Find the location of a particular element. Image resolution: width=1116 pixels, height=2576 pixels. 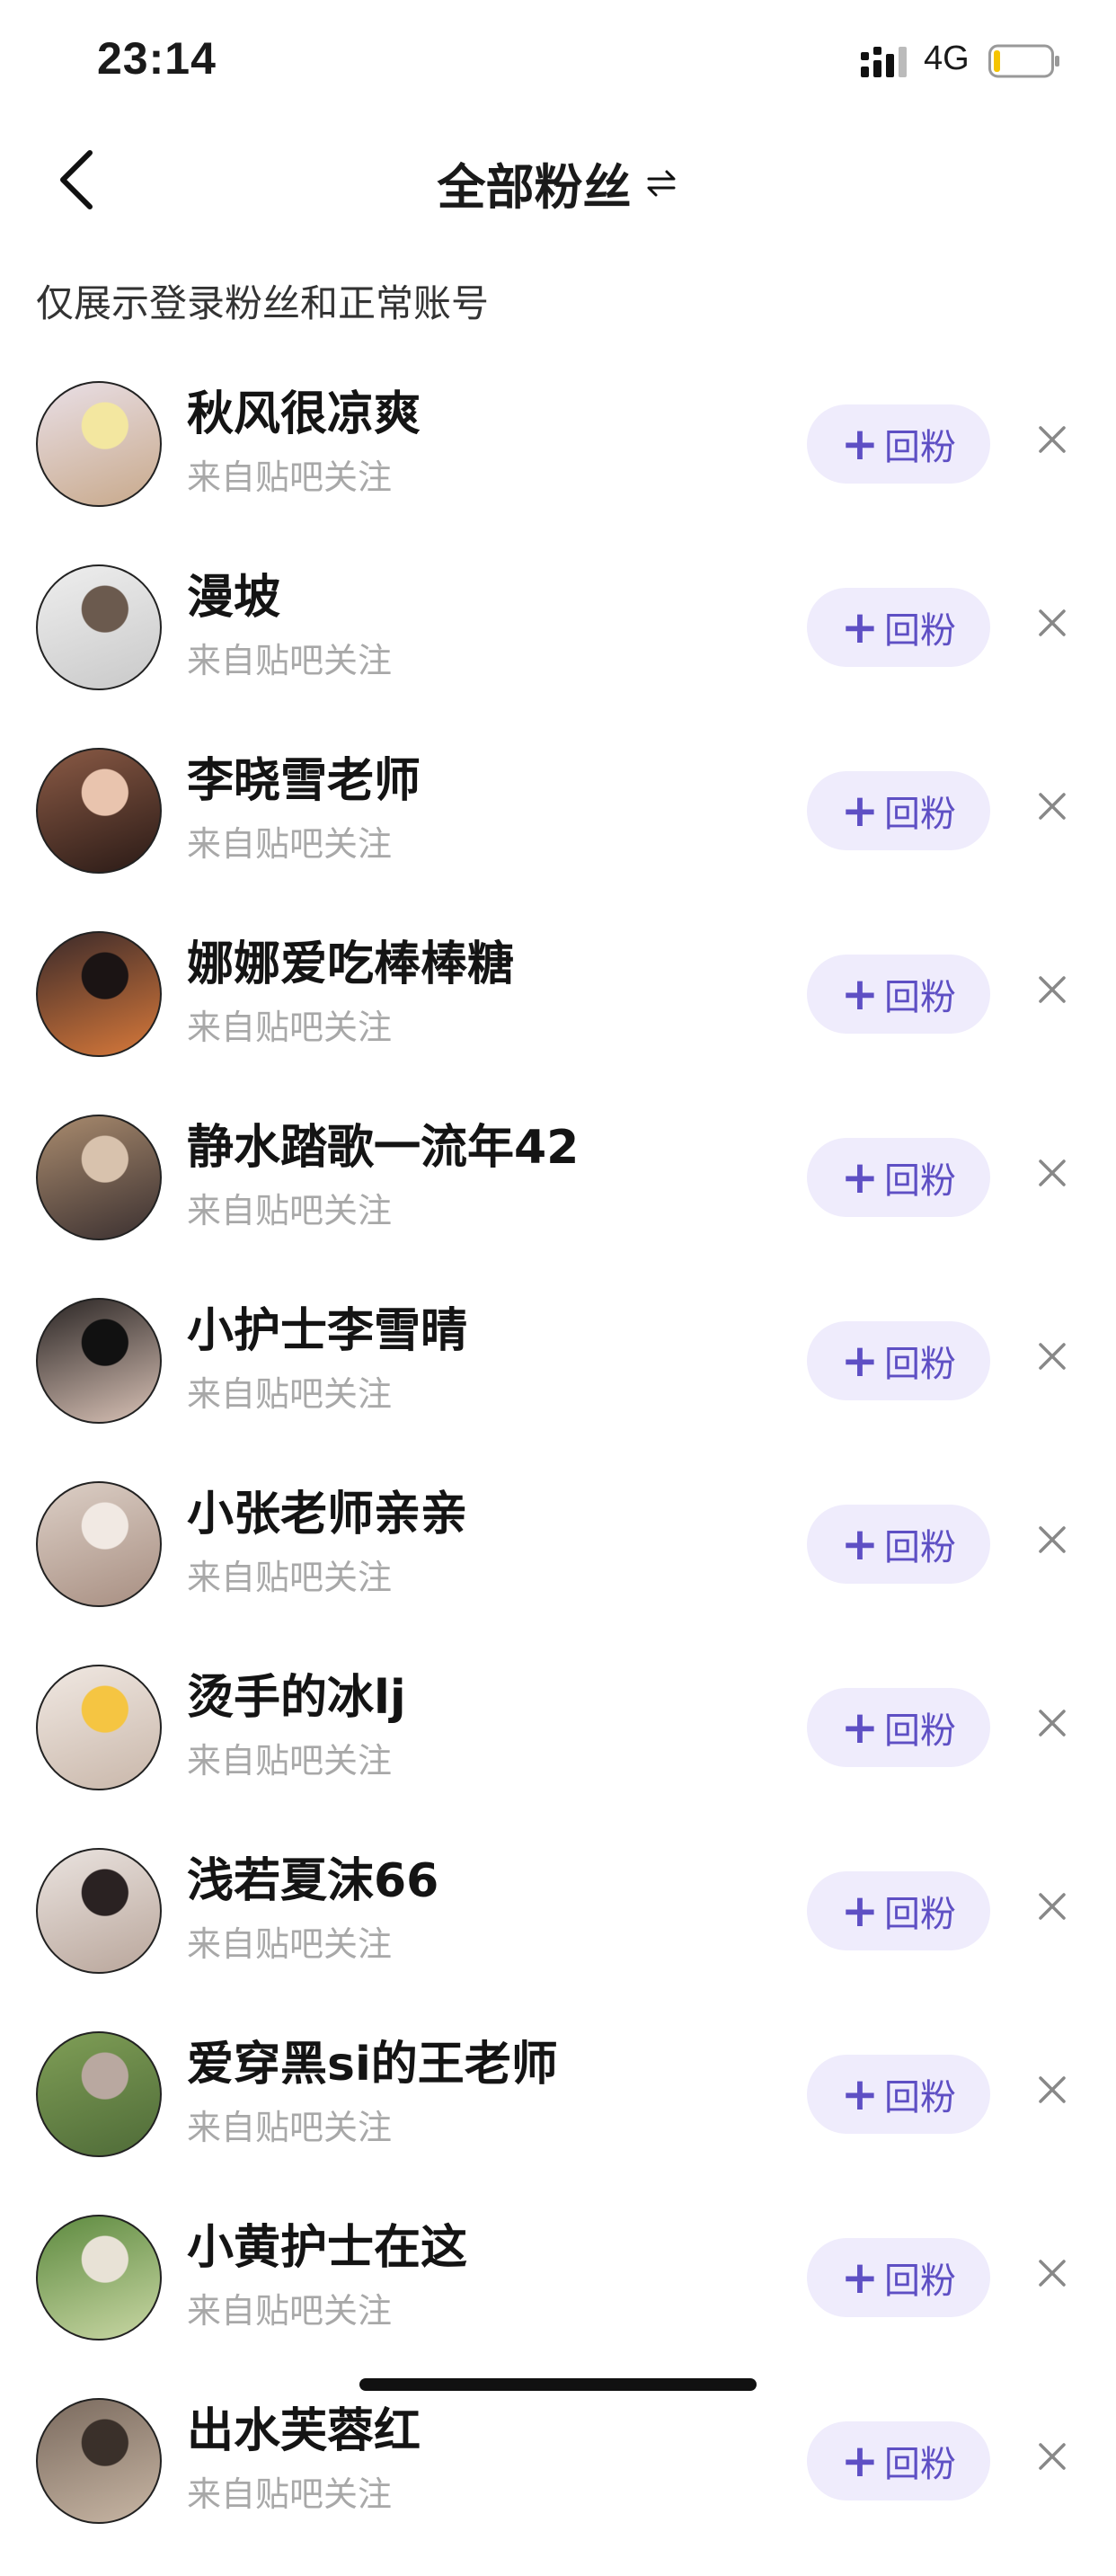

fan-list-item: 烫手的冰lj 来自贴吧关注 + 回粉 is located at coordinates (558, 1751).